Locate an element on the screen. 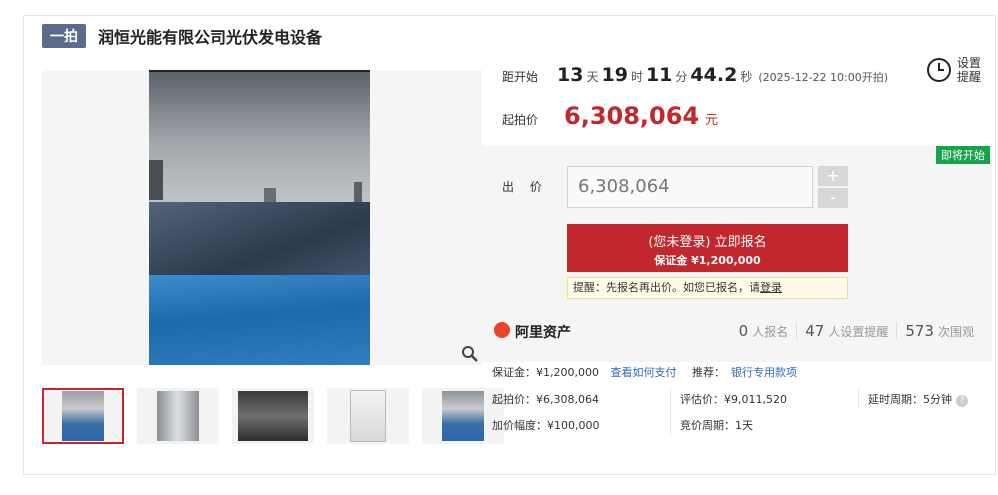  start-price-value: 6,308,064 is located at coordinates (632, 116).